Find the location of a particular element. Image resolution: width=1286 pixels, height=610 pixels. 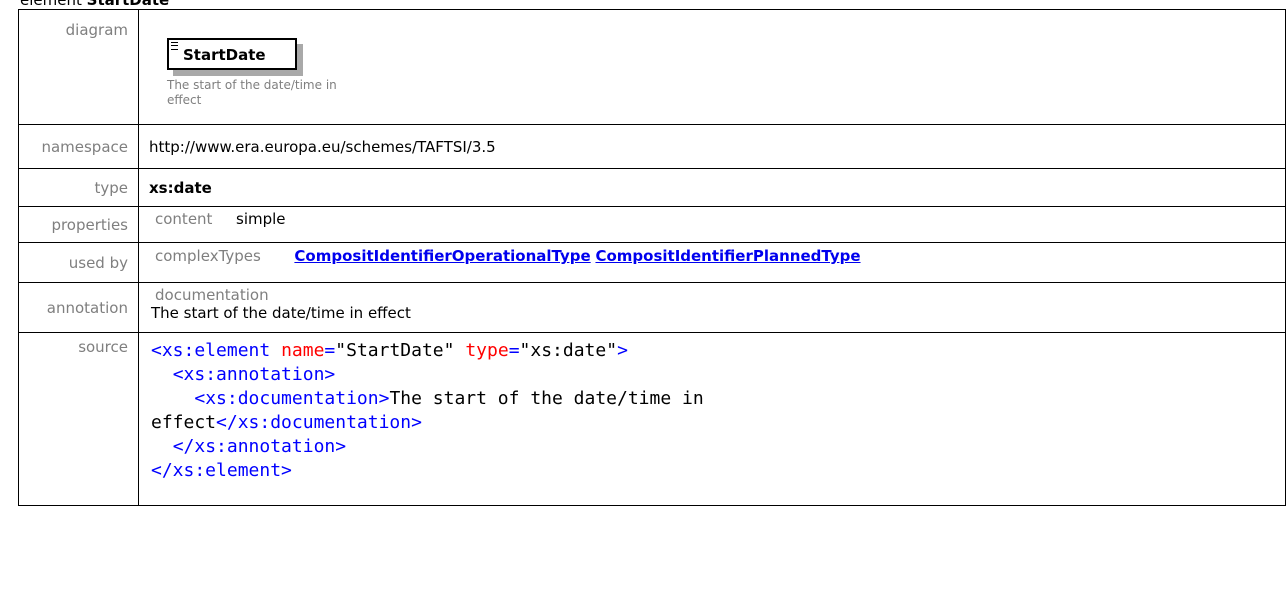

label-source: source is located at coordinates (103, 347).